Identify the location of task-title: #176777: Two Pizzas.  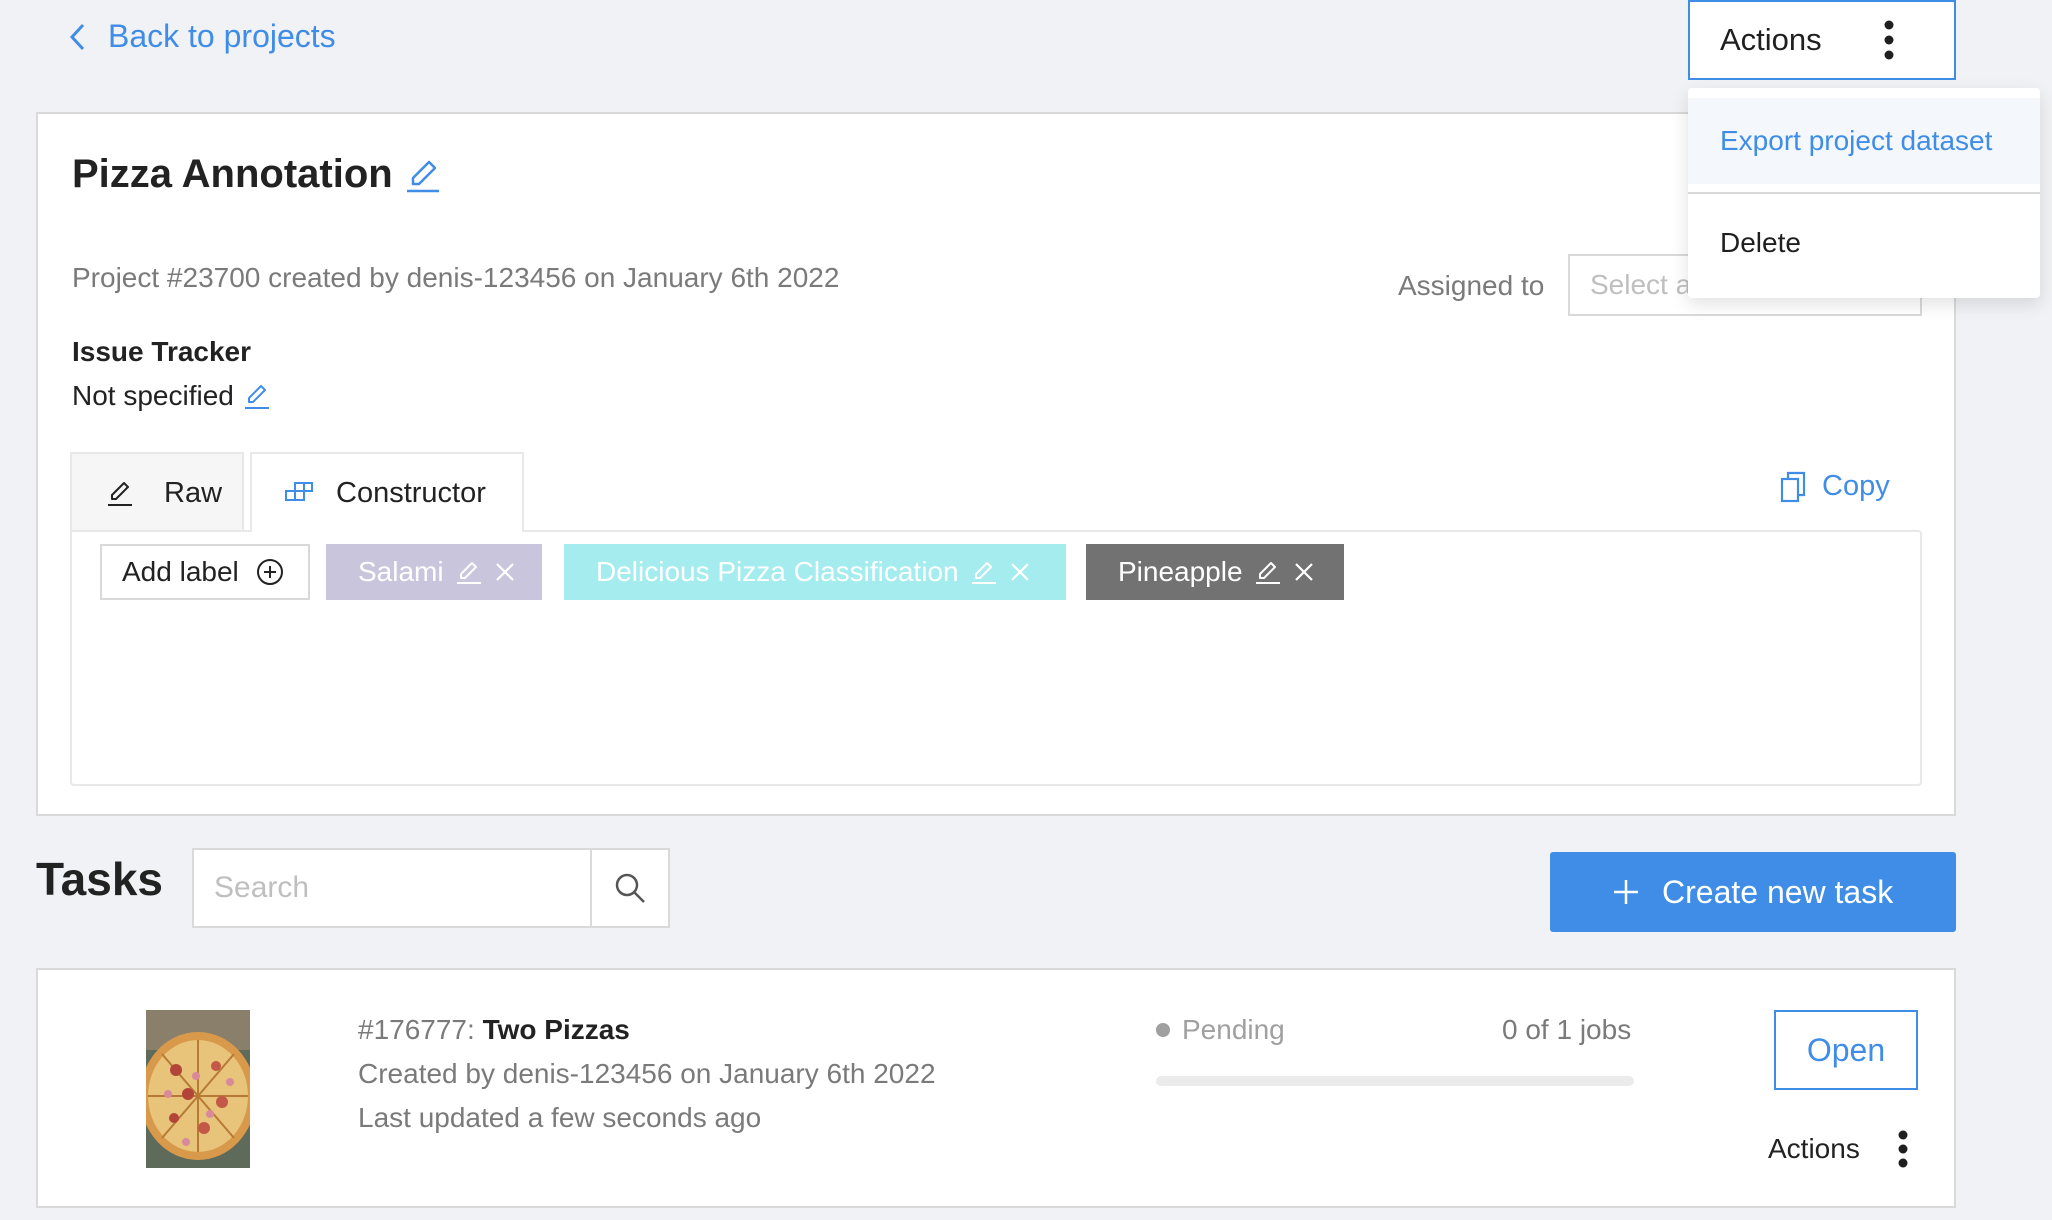
(494, 1030).